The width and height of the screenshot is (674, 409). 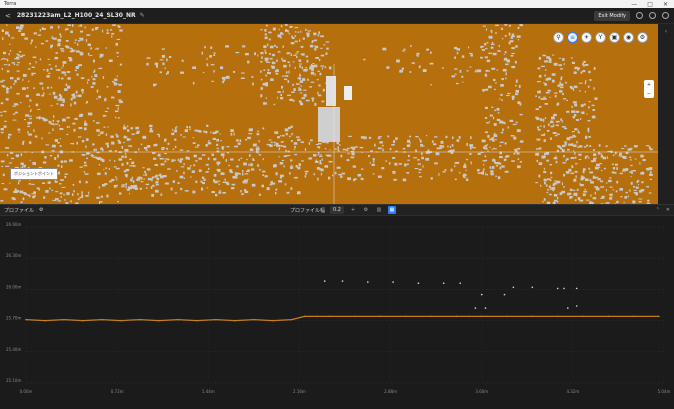 What do you see at coordinates (649, 84) in the screenshot?
I see `zoom-in-icon: +` at bounding box center [649, 84].